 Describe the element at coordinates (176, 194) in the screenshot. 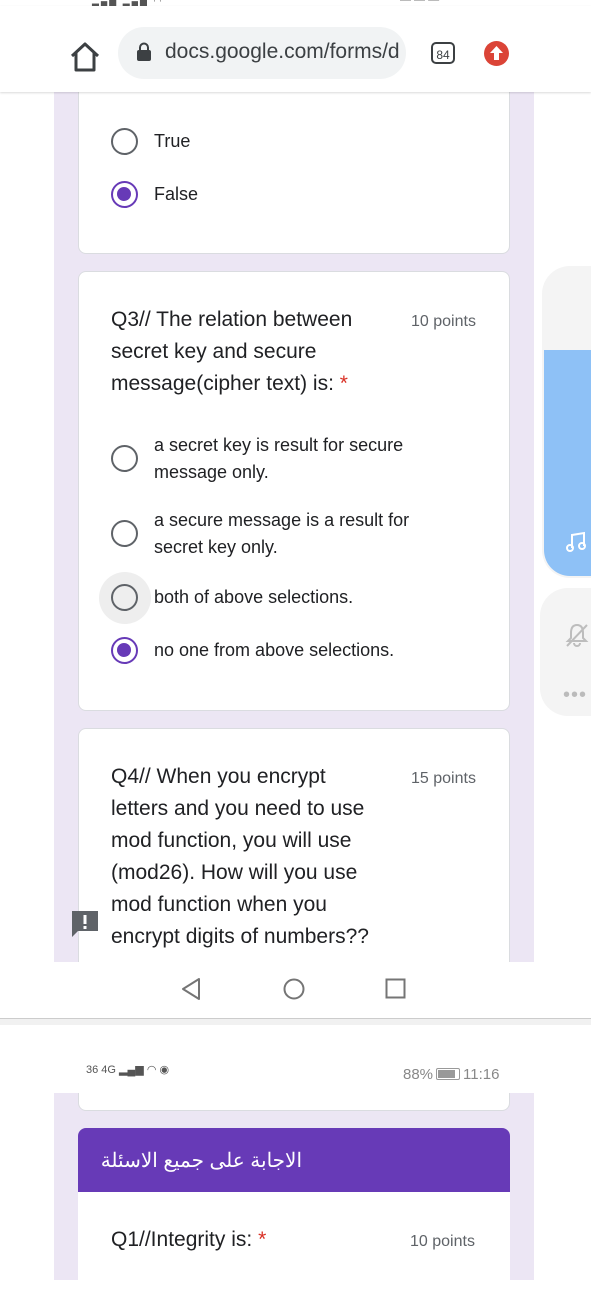

I see `option-label-false: False` at that location.